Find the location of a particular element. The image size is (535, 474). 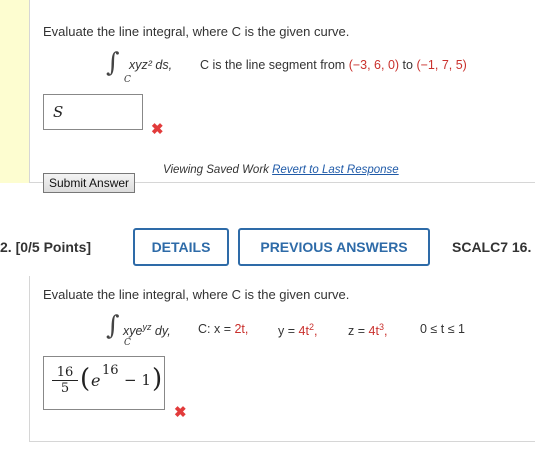

problem2-curve-y: y = 4t2, is located at coordinates (298, 330).